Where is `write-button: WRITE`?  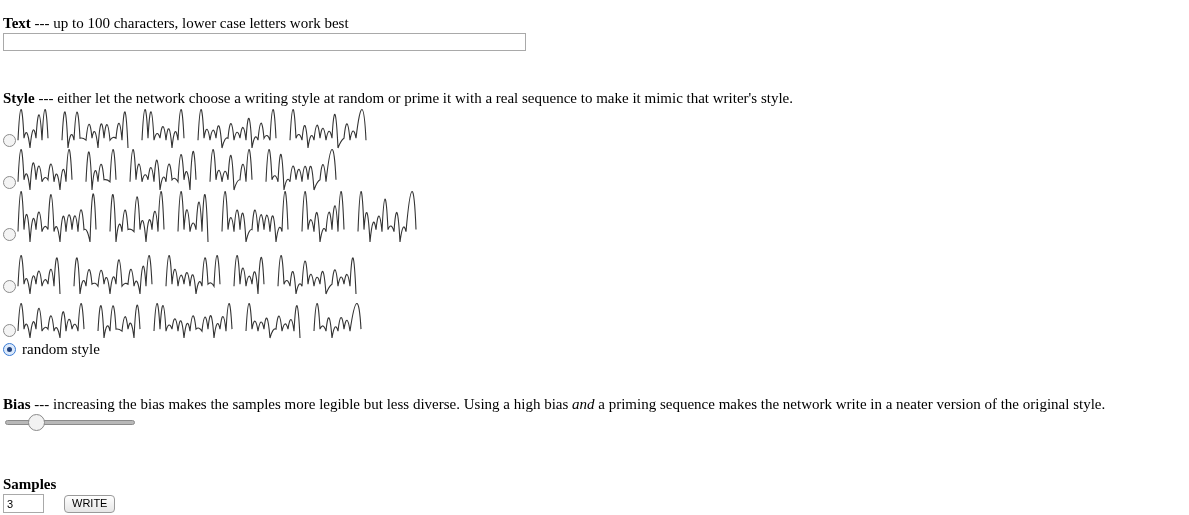
write-button: WRITE is located at coordinates (90, 503).